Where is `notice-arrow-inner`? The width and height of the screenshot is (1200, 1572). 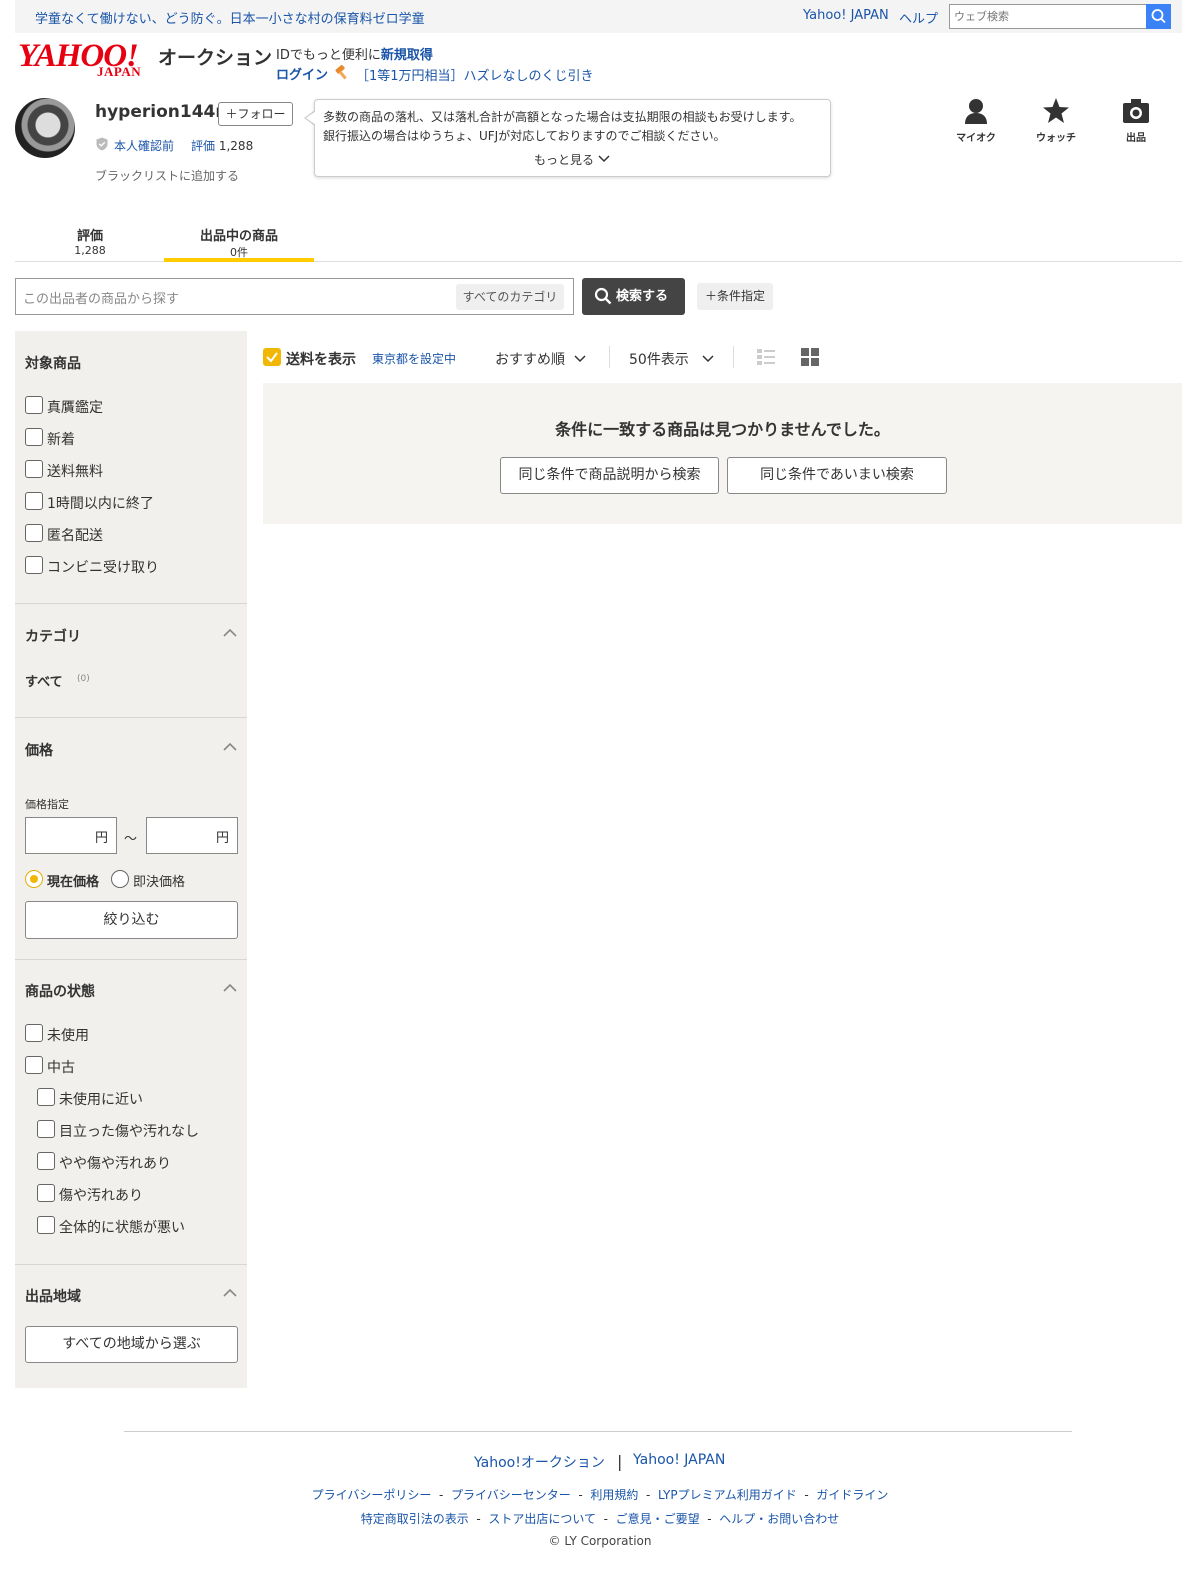
notice-arrow-inner is located at coordinates (311, 118).